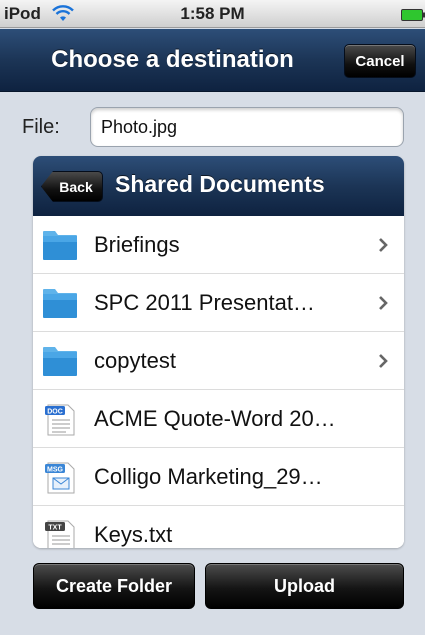  I want to click on msg-file-icon: MSG, so click(60, 478).